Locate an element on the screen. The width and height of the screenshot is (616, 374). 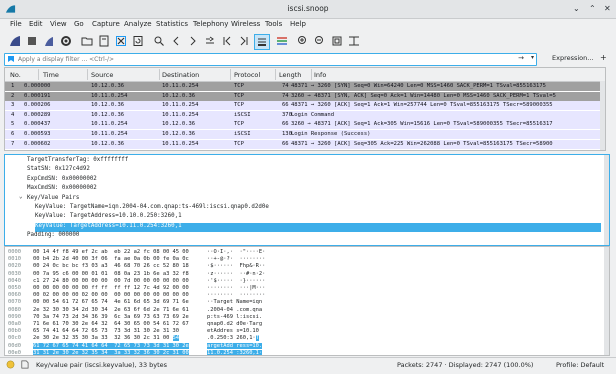
shark-fin-start-icon is located at coordinates (15, 41).